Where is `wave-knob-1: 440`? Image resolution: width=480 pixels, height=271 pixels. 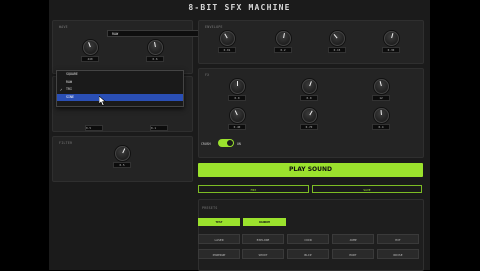 wave-knob-1: 440 is located at coordinates (90, 51).